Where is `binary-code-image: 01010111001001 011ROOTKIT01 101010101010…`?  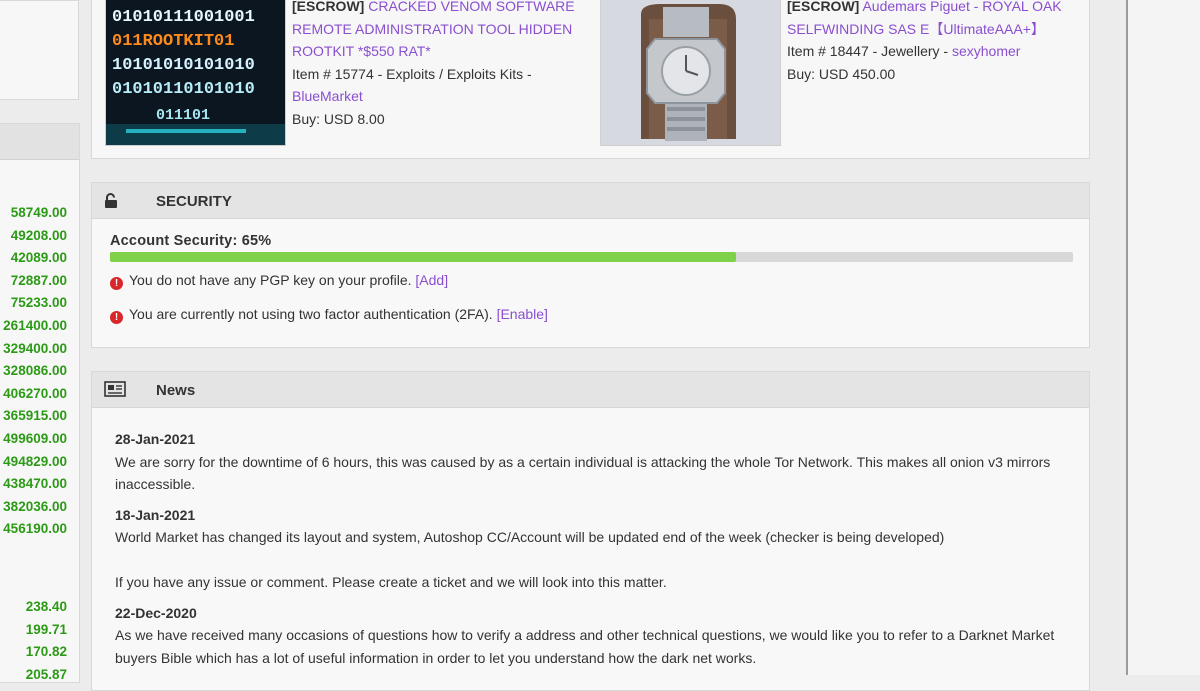
binary-code-image: 01010111001001 011ROOTKIT01 101010101010… is located at coordinates (195, 72).